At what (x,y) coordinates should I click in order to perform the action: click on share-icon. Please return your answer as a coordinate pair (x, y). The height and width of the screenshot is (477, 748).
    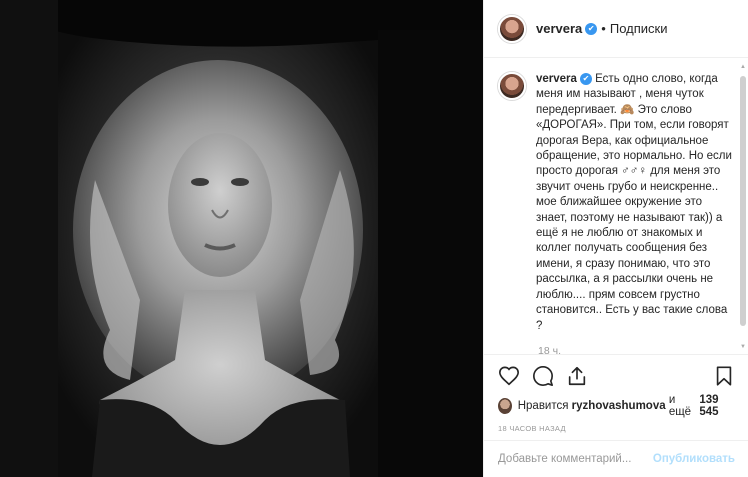
    Looking at the image, I should click on (577, 376).